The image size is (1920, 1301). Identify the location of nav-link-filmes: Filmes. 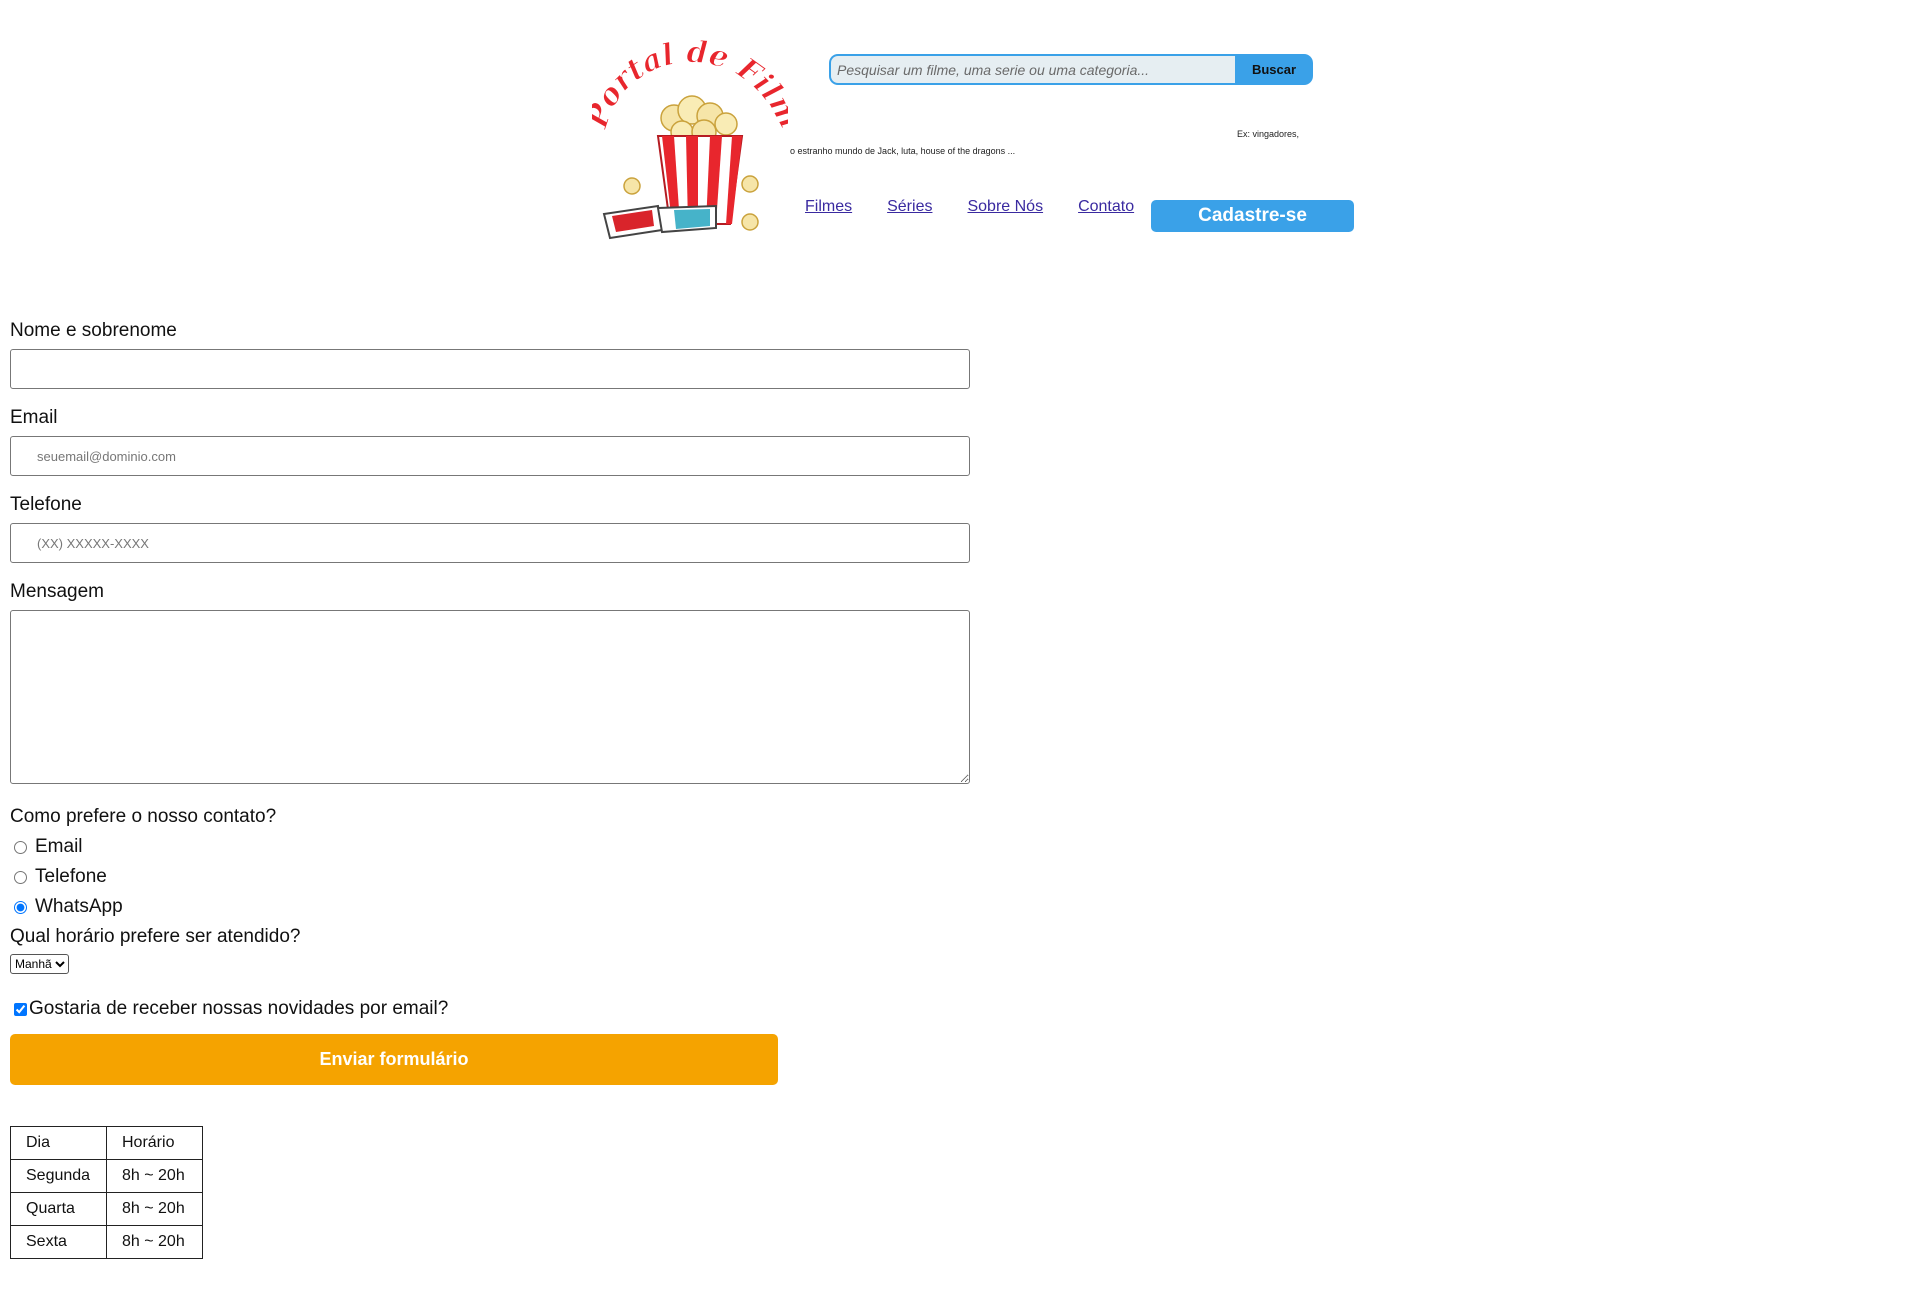
(828, 207).